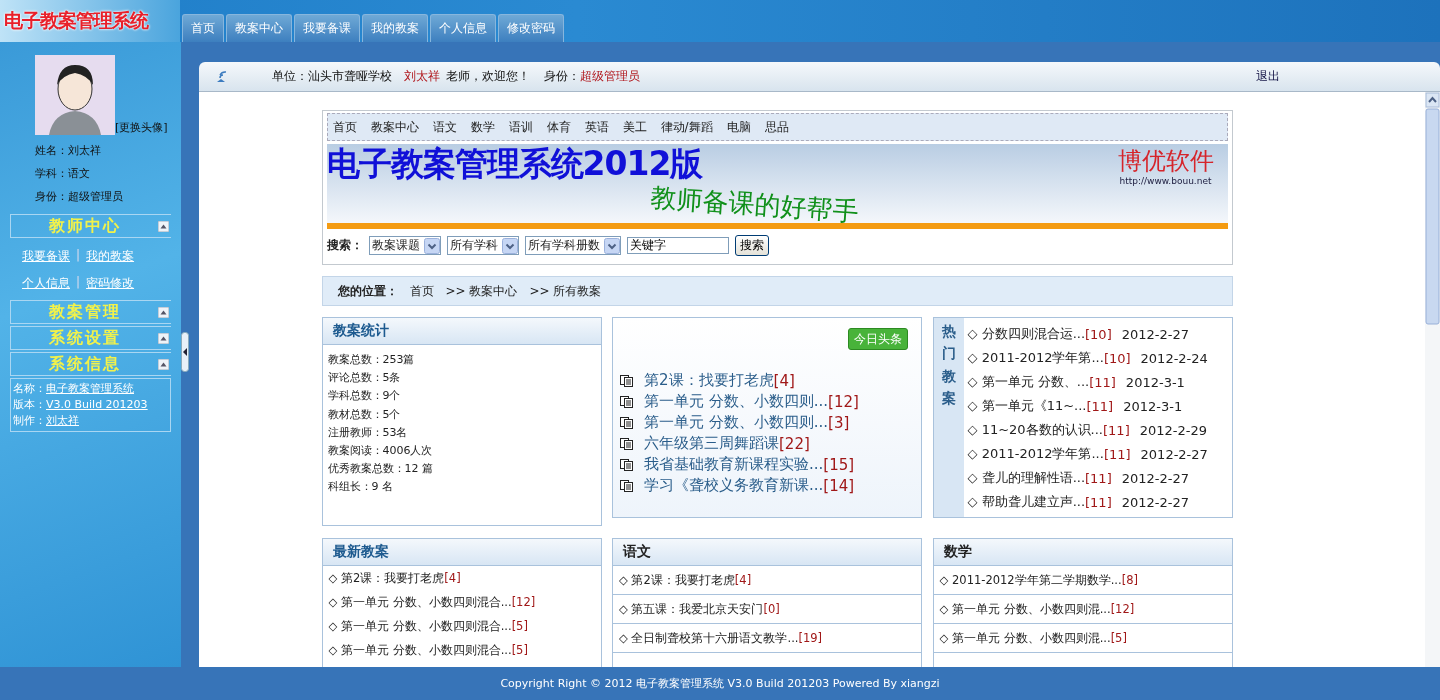 This screenshot has width=1440, height=700. I want to click on panel-title: 数学, so click(1082, 552).